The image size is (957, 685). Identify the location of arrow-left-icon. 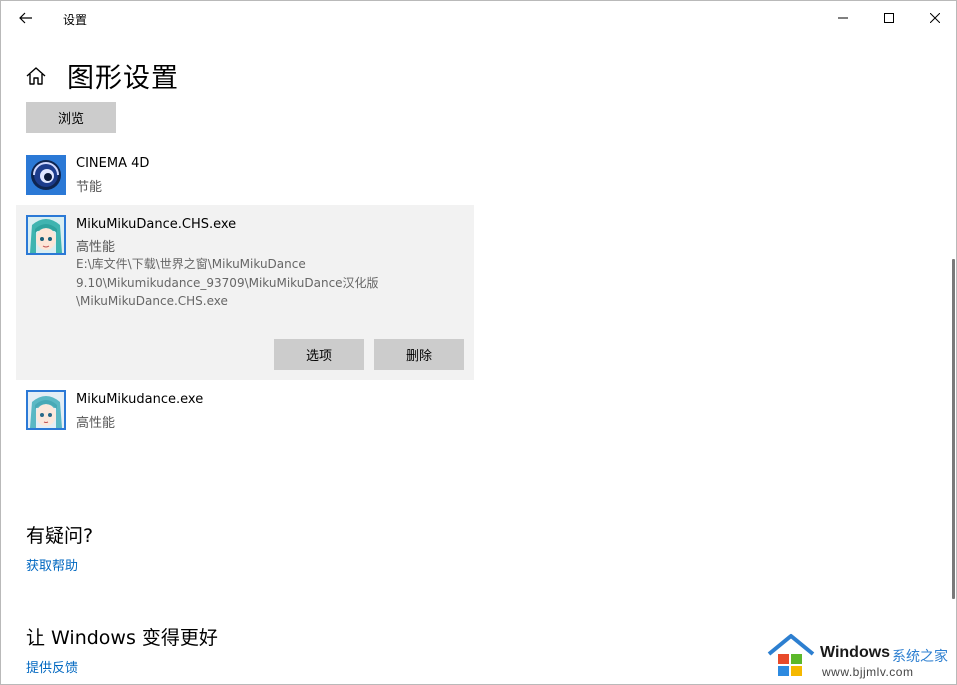
(25, 18).